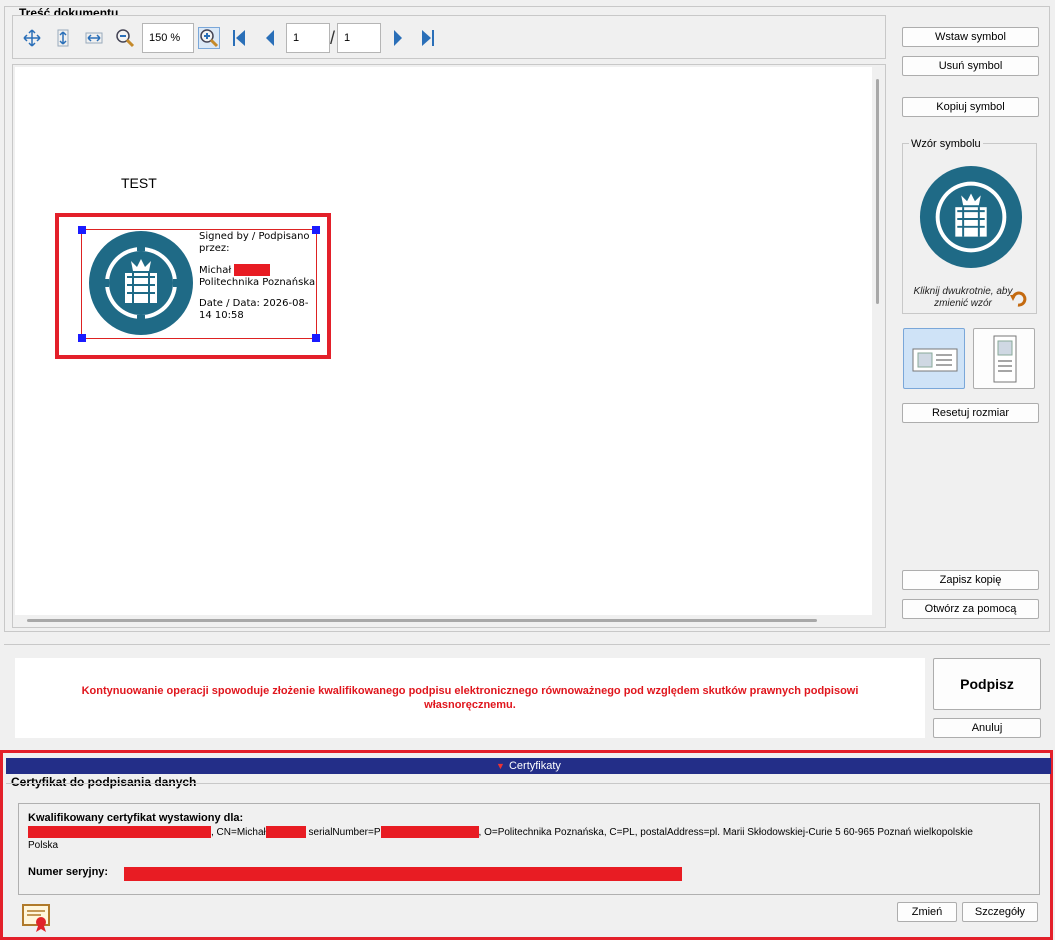 The height and width of the screenshot is (940, 1055). I want to click on signature-line2: przez:, so click(214, 248).